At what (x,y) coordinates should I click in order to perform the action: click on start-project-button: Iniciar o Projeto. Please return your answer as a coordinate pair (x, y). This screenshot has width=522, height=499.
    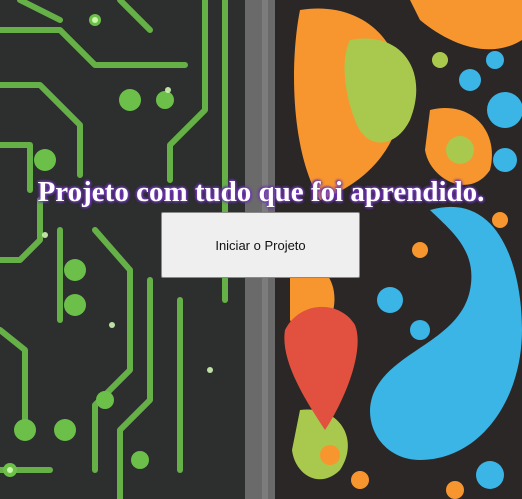
    Looking at the image, I should click on (260, 245).